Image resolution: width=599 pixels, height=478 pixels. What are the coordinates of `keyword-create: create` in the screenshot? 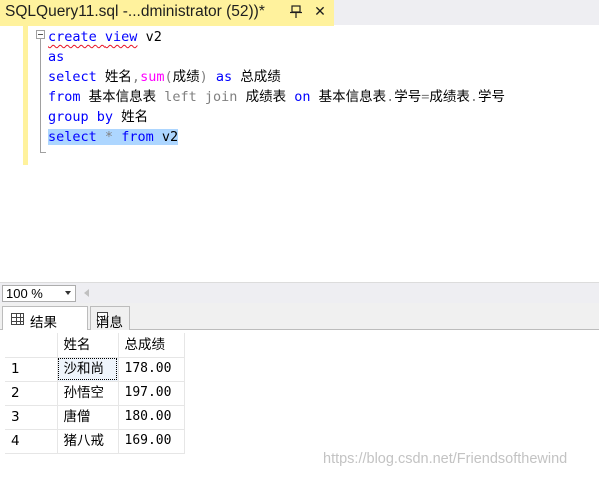 It's located at (72, 37).